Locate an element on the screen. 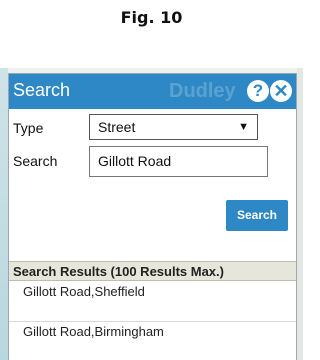 This screenshot has width=320, height=360. result-item: Gillott Road,Sheffield is located at coordinates (152, 302).